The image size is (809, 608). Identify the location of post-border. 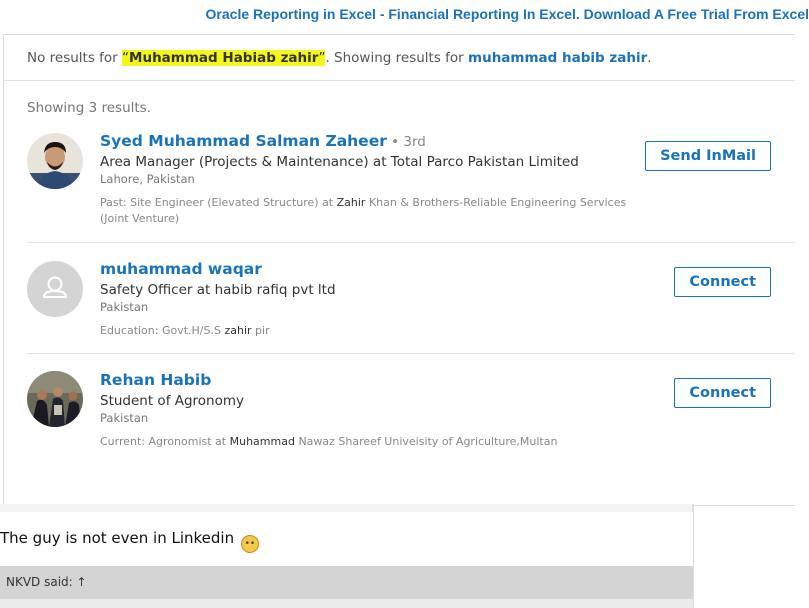
(693, 556).